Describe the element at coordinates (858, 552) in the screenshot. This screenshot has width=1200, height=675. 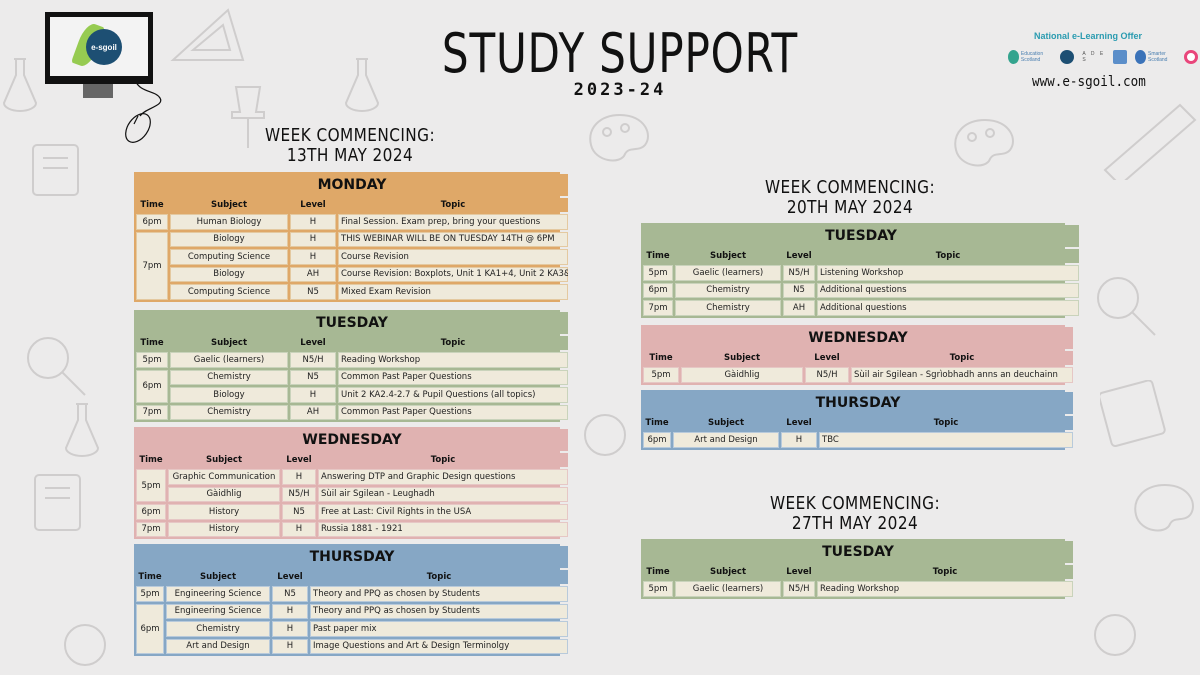
I see `day-title: TUESDAY` at that location.